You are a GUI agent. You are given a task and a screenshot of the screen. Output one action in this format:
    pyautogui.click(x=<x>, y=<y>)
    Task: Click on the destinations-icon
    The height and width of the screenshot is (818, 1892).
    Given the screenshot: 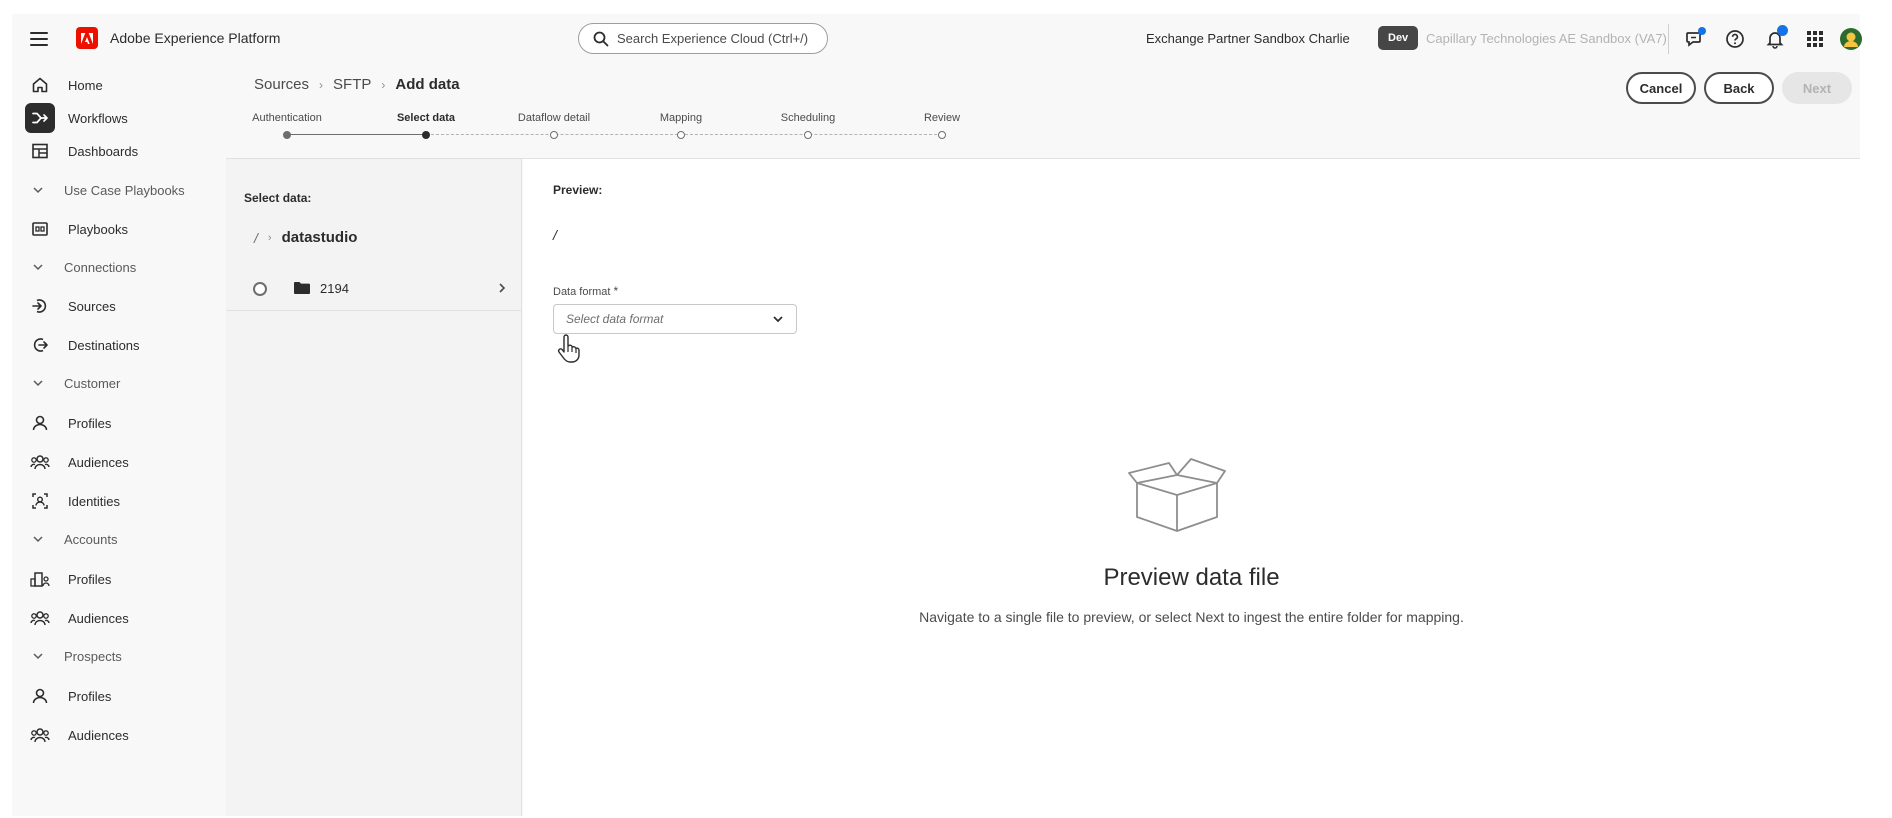 What is the action you would take?
    pyautogui.click(x=40, y=345)
    